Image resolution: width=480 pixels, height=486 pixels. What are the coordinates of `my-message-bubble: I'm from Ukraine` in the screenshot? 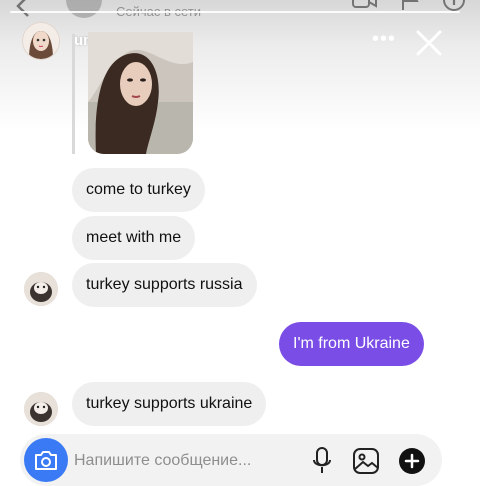 It's located at (351, 344).